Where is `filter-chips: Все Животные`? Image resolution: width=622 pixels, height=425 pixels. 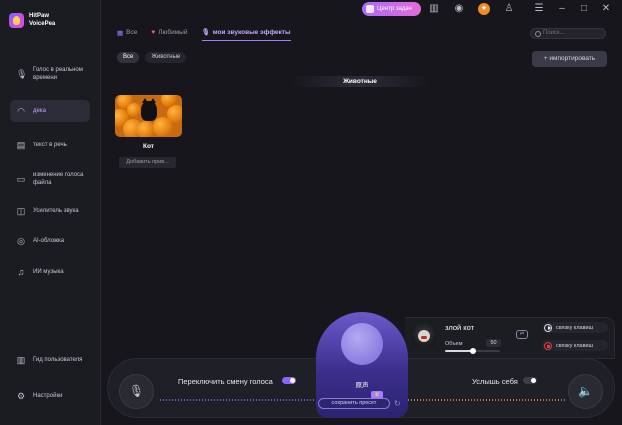
filter-chips: Все Животные is located at coordinates (152, 57).